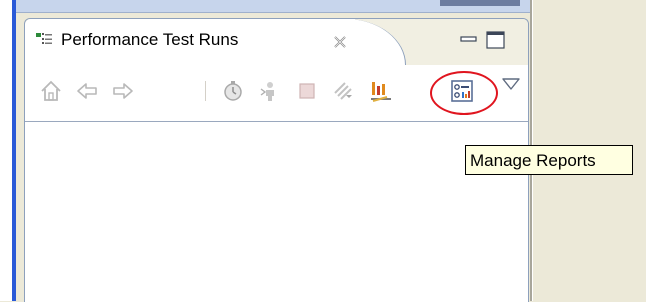  What do you see at coordinates (511, 85) in the screenshot?
I see `view-menu-chevron-icon` at bounding box center [511, 85].